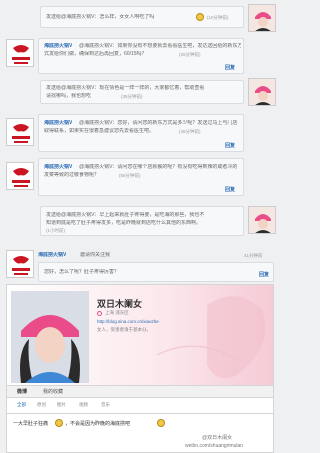  Describe the element at coordinates (253, 255) in the screenshot. I see `message-time: 41分钟前` at that location.